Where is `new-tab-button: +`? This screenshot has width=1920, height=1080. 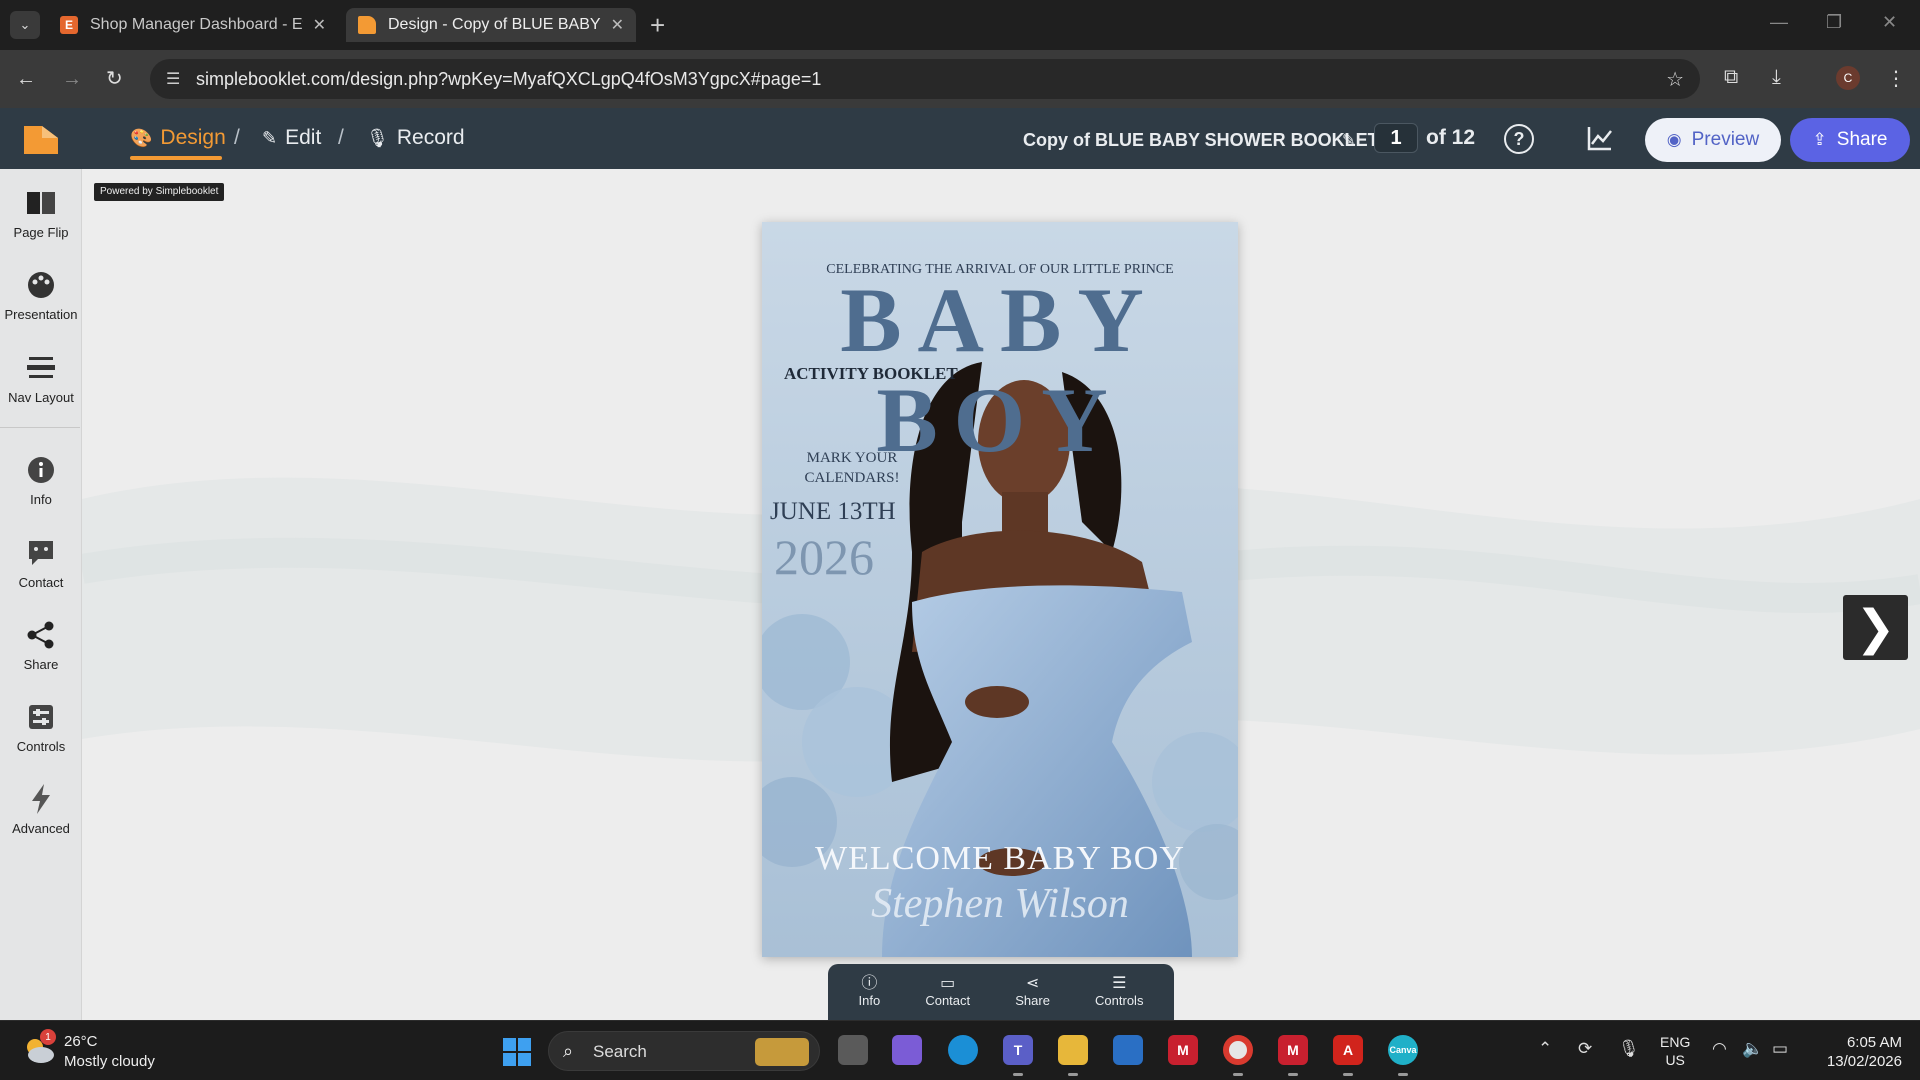
new-tab-button: + is located at coordinates (657, 25).